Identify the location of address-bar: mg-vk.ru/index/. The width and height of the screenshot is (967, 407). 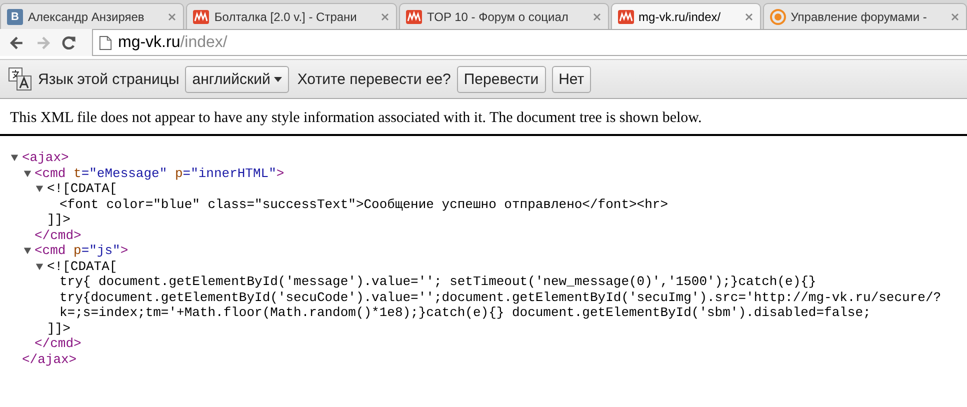
(529, 42).